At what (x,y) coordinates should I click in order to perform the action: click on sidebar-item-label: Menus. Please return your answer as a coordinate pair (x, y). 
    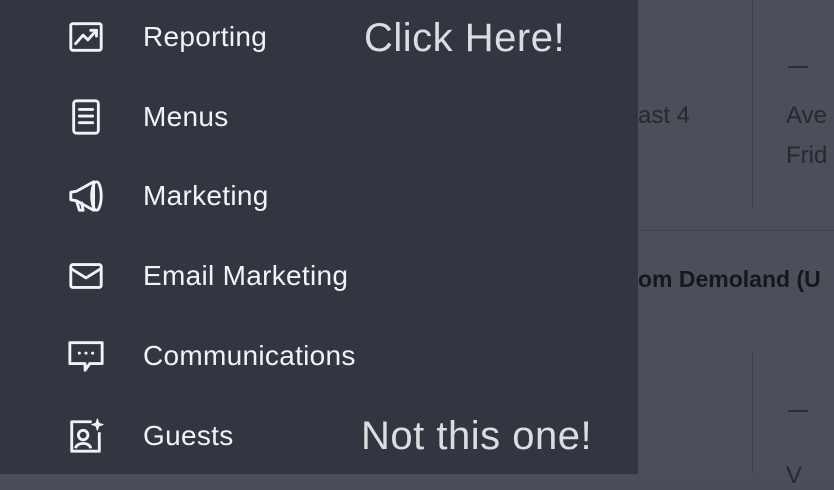
    Looking at the image, I should click on (186, 116).